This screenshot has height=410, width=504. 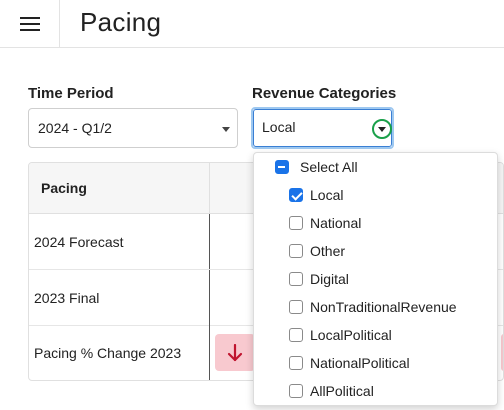 What do you see at coordinates (382, 129) in the screenshot?
I see `dropdown-toggle-icon` at bounding box center [382, 129].